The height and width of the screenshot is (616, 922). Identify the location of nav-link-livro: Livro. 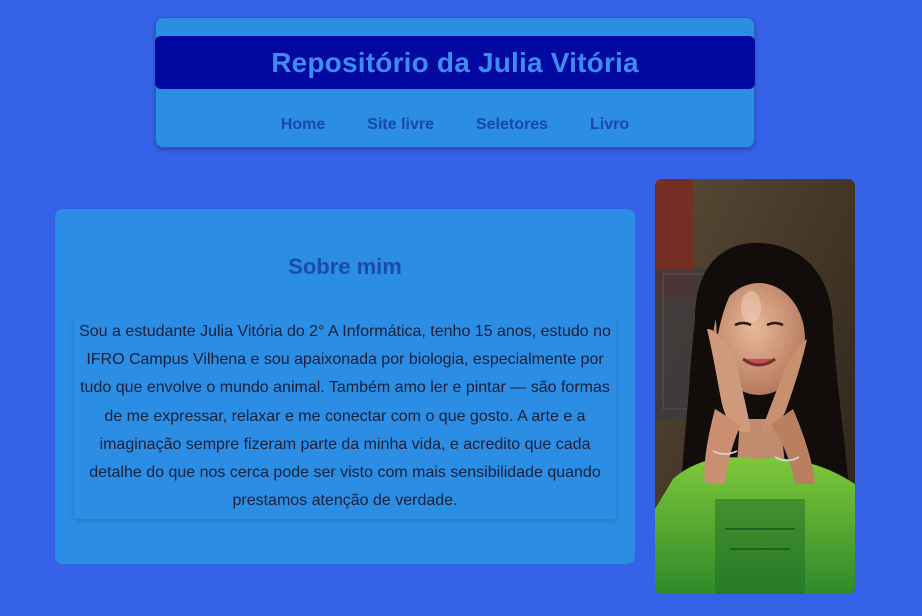
(609, 125).